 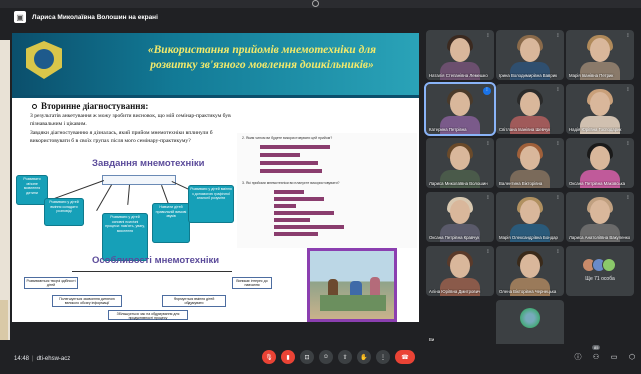 I want to click on participant-tile: ⁞ Марія Олександрівна Бондар, so click(x=530, y=217).